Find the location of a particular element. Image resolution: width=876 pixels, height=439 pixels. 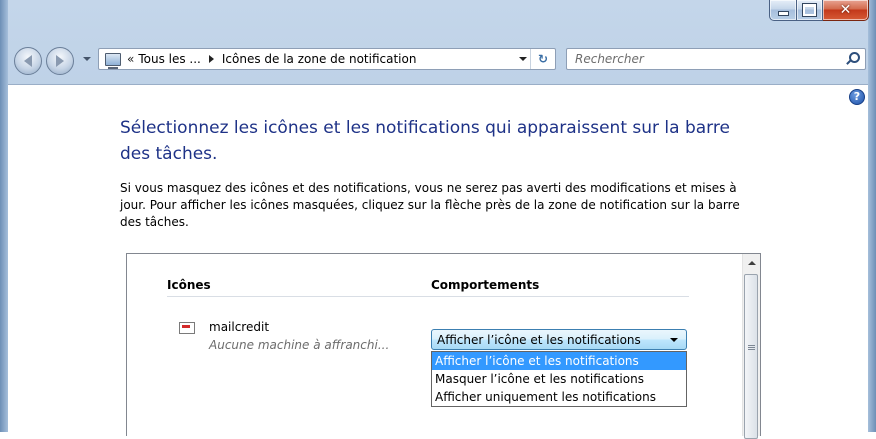

forward-button is located at coordinates (60, 61).